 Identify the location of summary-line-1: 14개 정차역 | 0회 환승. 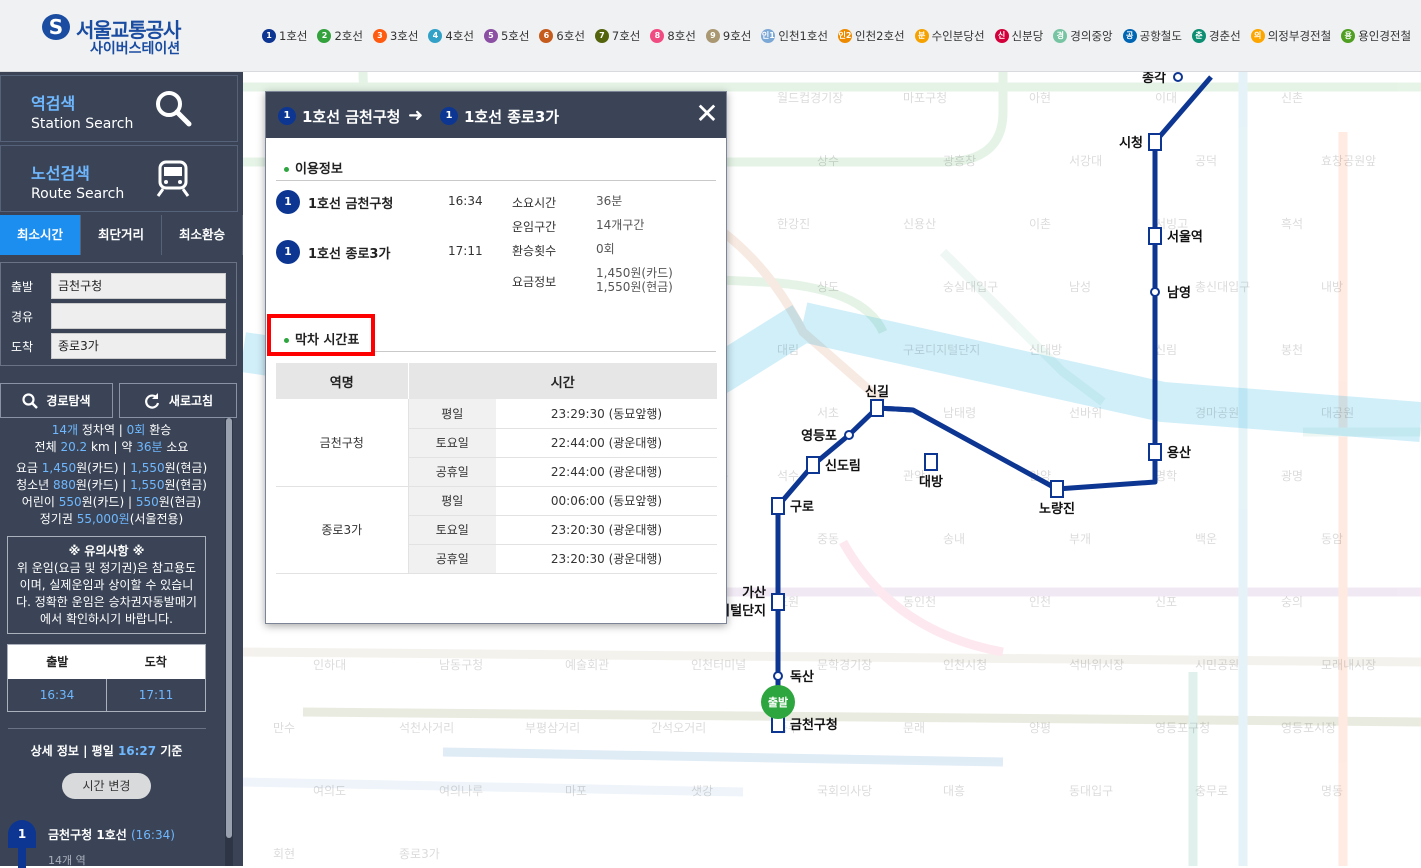
(111, 430).